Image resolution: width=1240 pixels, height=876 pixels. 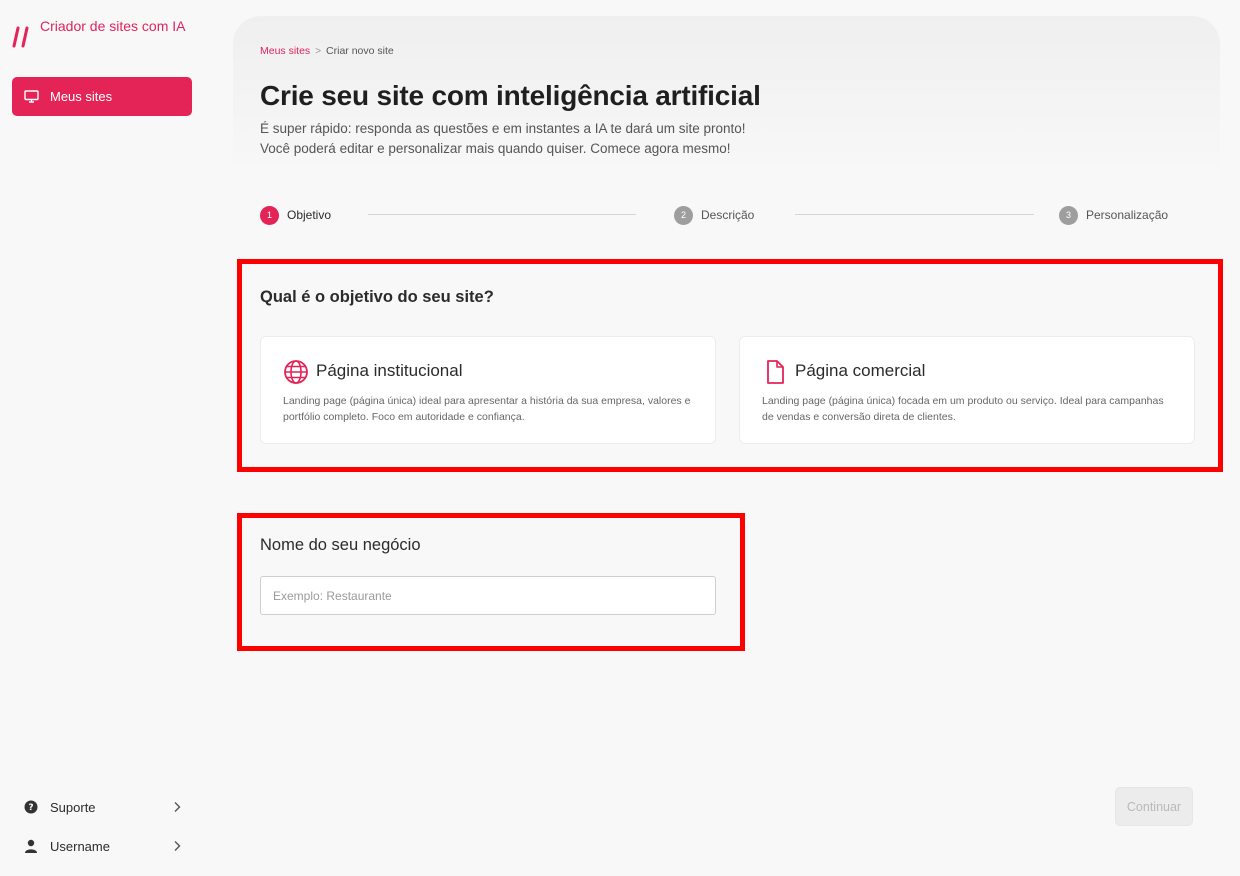 I want to click on globe-icon, so click(x=296, y=372).